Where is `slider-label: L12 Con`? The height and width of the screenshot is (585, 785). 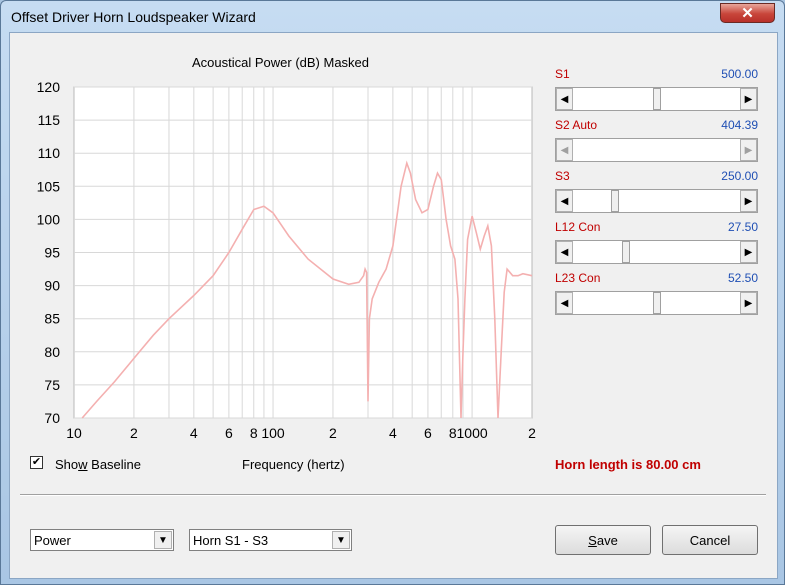
slider-label: L12 Con is located at coordinates (578, 227).